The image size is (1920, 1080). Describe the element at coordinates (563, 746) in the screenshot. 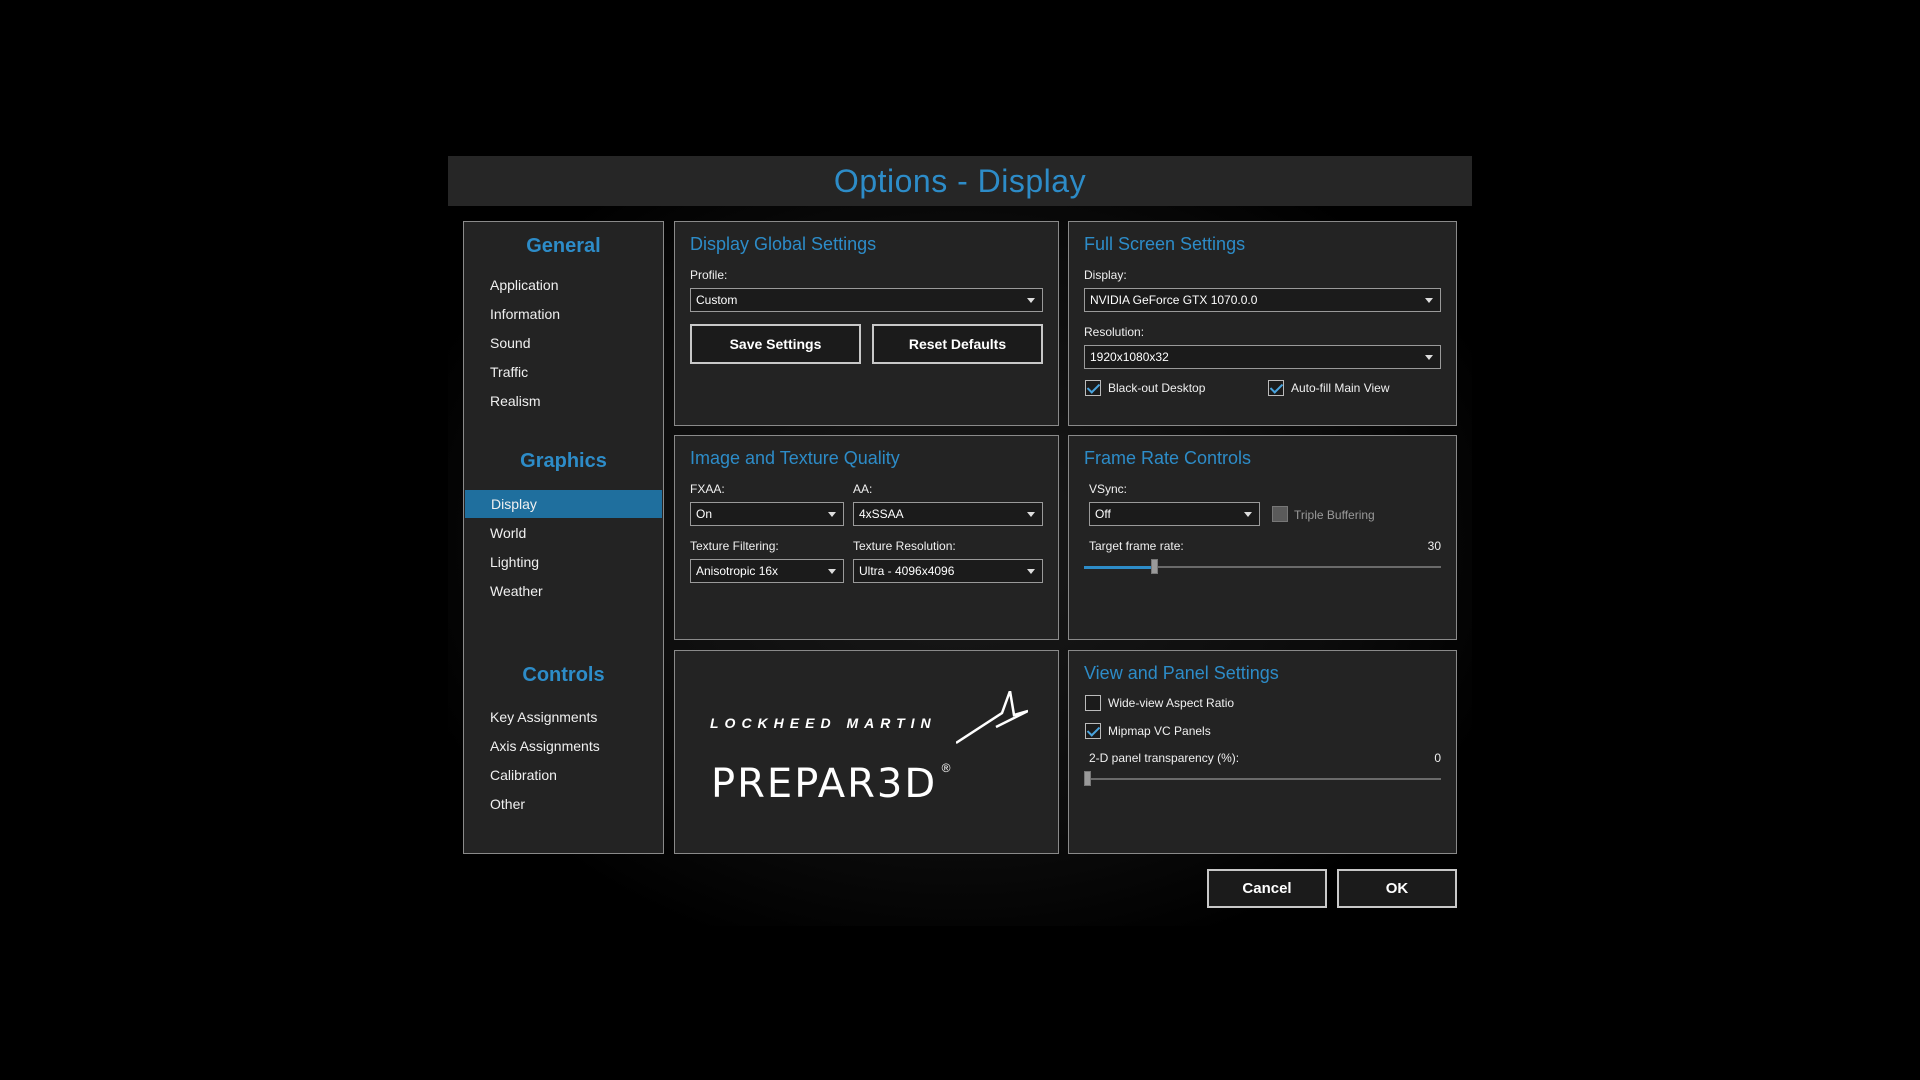

I see `sidebar-item-axis-assignments: Axis Assignments` at that location.